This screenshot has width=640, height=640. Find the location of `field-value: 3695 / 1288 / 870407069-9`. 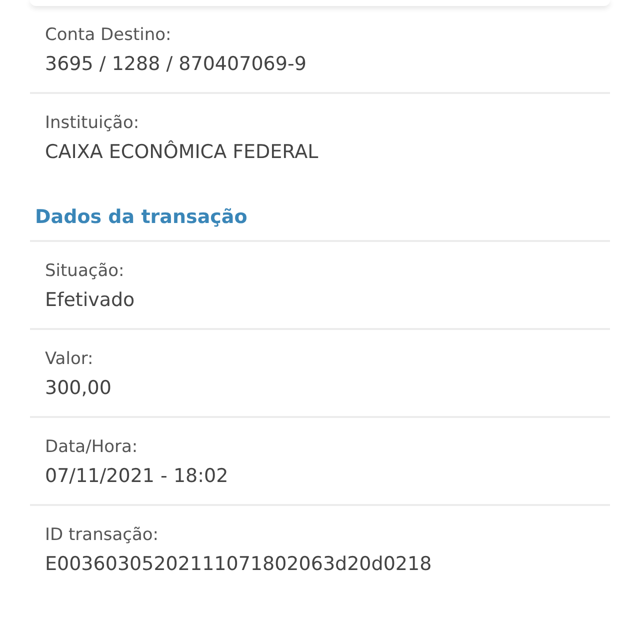

field-value: 3695 / 1288 / 870407069-9 is located at coordinates (176, 64).